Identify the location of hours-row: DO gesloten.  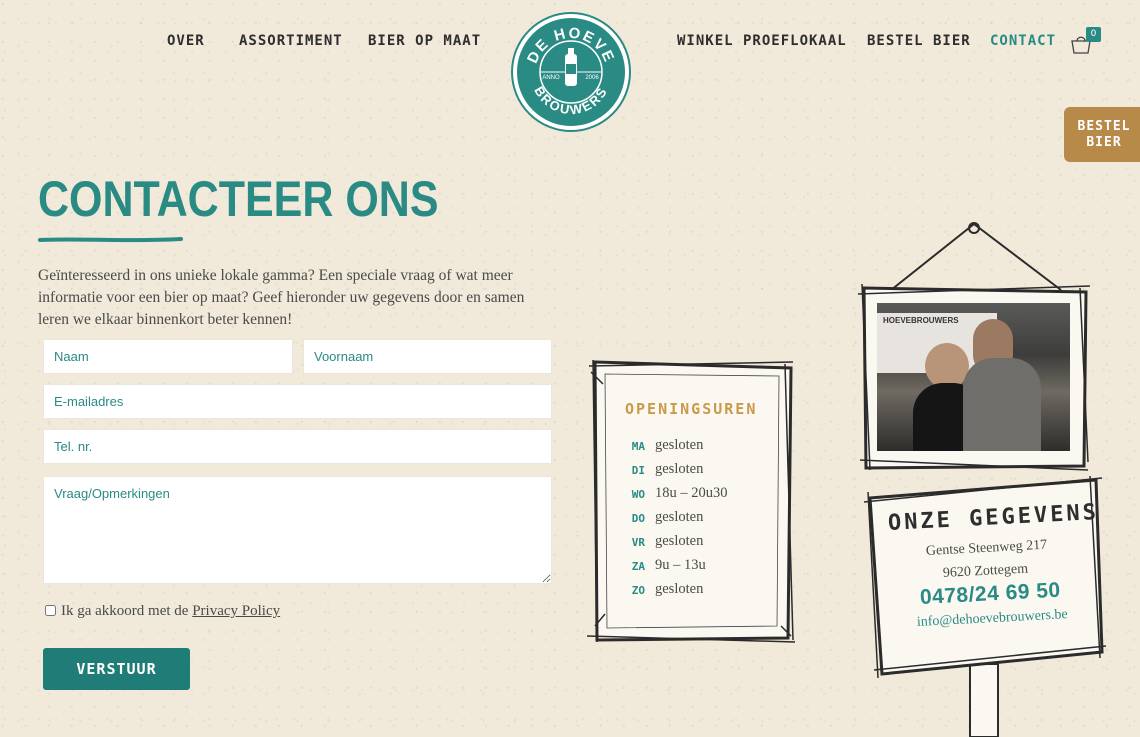
(698, 519).